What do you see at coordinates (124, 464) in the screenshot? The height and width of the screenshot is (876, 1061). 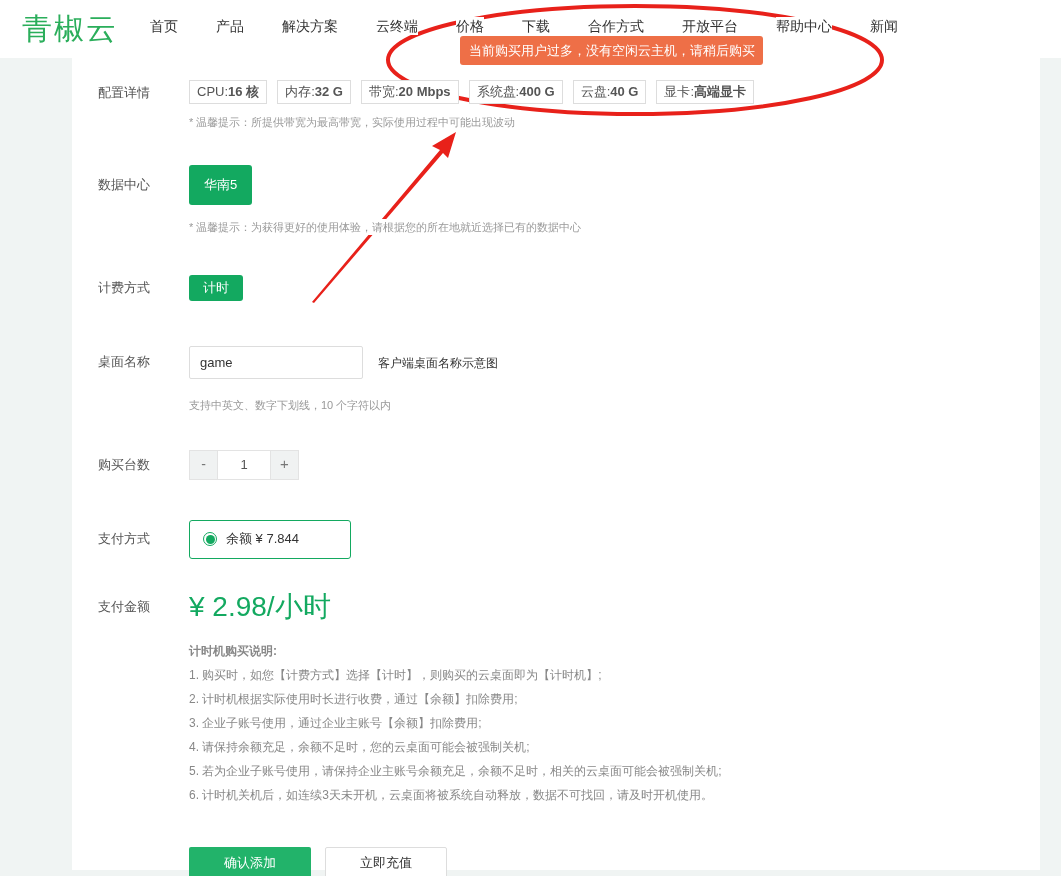 I see `field-label: 购买台数` at bounding box center [124, 464].